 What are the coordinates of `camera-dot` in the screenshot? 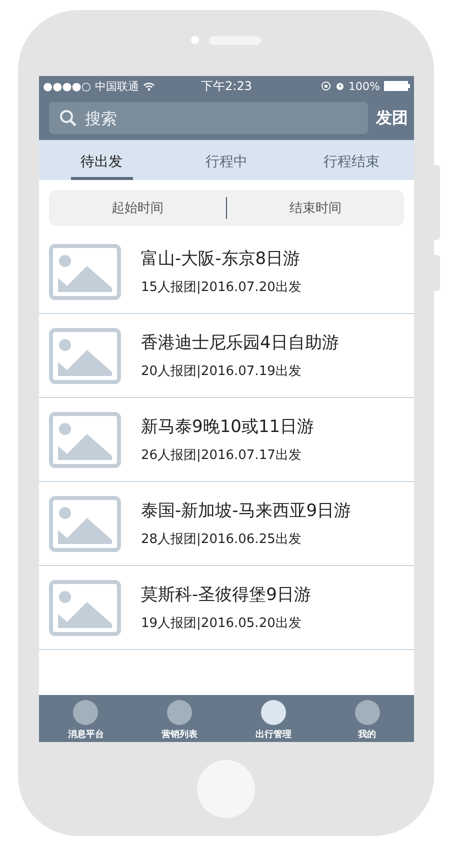 It's located at (195, 40).